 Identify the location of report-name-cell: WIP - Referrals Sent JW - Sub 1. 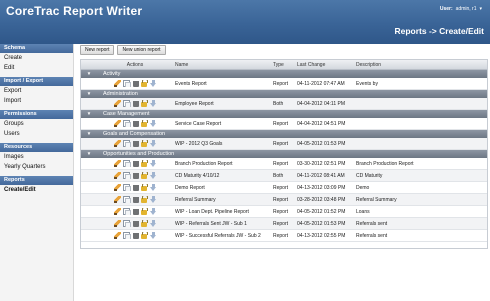
(222, 224).